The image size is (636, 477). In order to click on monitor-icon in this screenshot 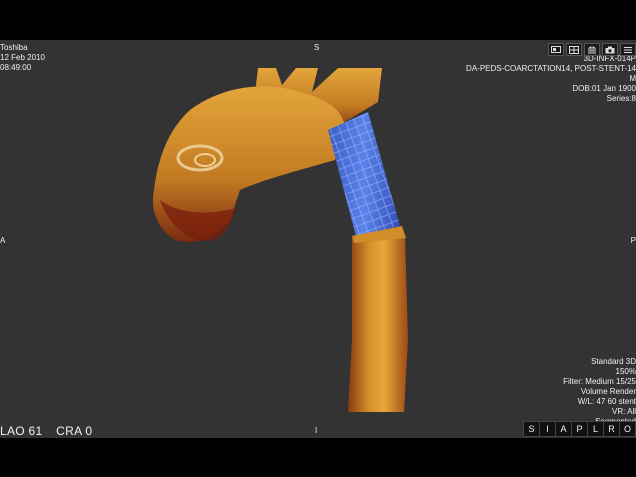, I will do `click(556, 49)`.